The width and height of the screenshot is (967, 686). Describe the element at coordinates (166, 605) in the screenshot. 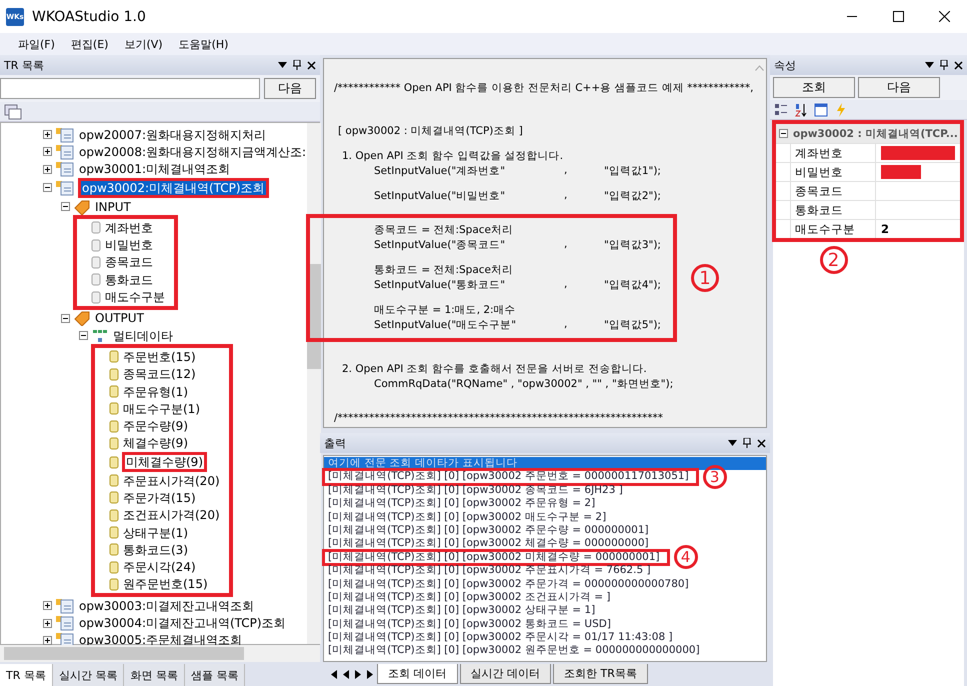

I see `tree-item: opw30003:미결제잔고내역조회` at that location.